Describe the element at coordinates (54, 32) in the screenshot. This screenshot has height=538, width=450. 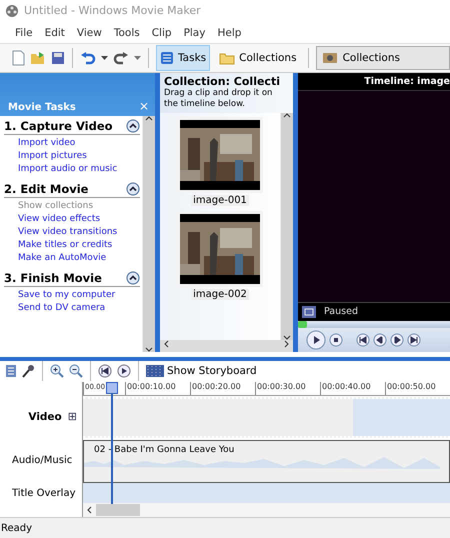
I see `menu-item: Edit` at that location.